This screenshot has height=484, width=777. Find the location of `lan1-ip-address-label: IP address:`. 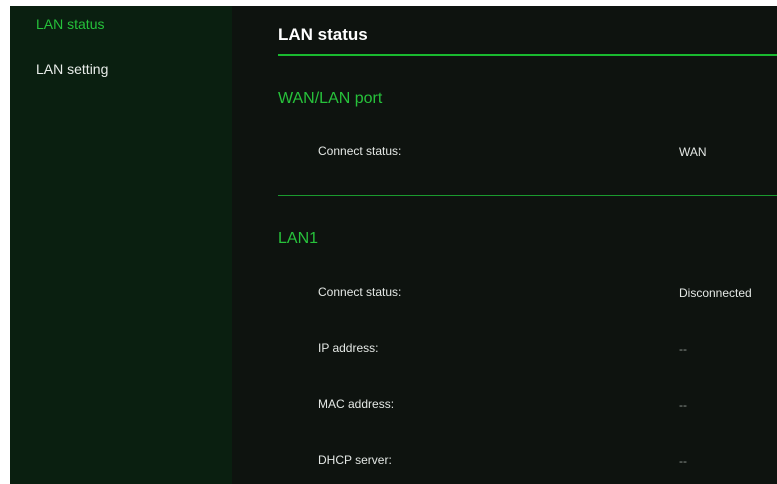

lan1-ip-address-label: IP address: is located at coordinates (348, 348).